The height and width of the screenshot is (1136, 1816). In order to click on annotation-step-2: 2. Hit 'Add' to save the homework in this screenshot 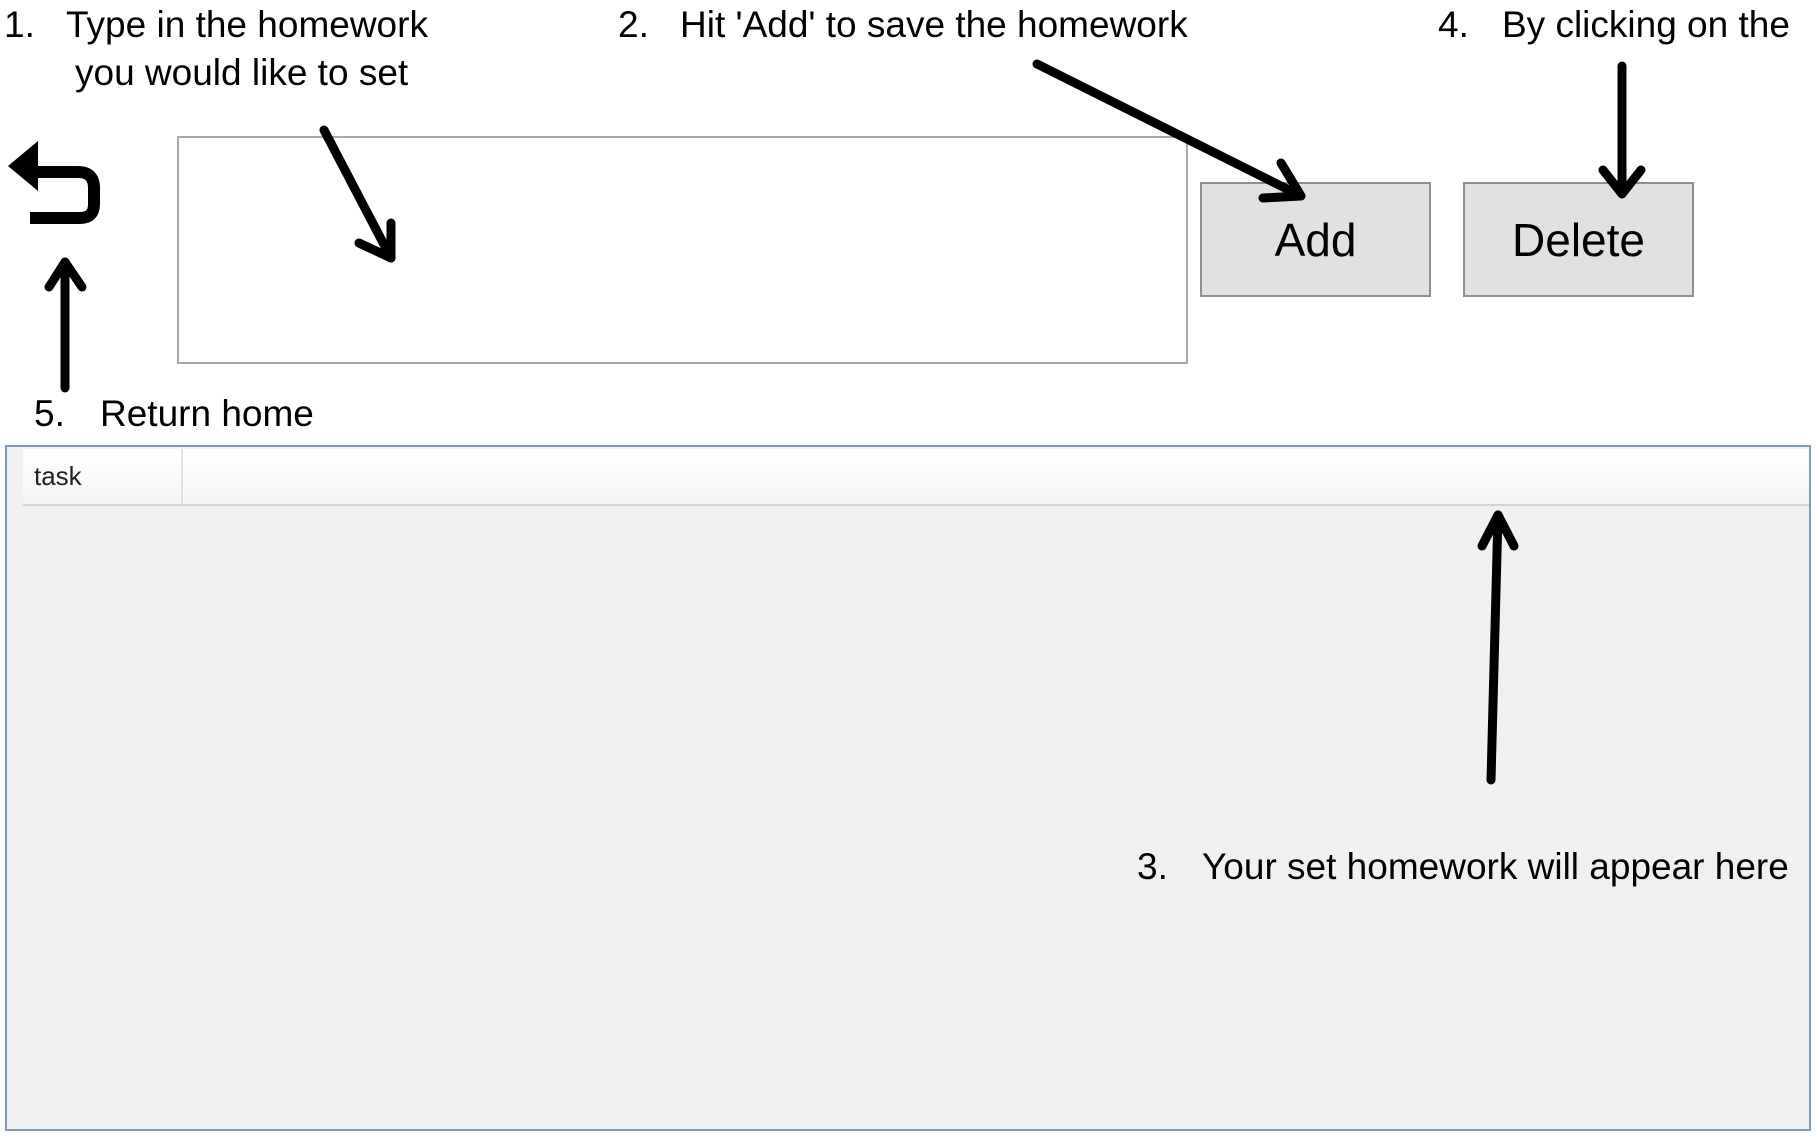, I will do `click(903, 25)`.